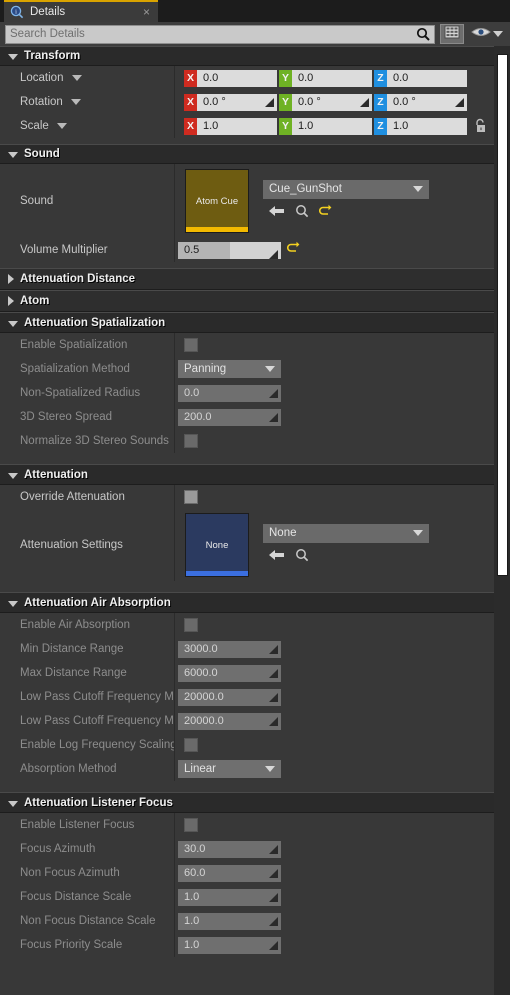 The width and height of the screenshot is (510, 995). What do you see at coordinates (427, 126) in the screenshot?
I see `scale-z-value: 1.0` at bounding box center [427, 126].